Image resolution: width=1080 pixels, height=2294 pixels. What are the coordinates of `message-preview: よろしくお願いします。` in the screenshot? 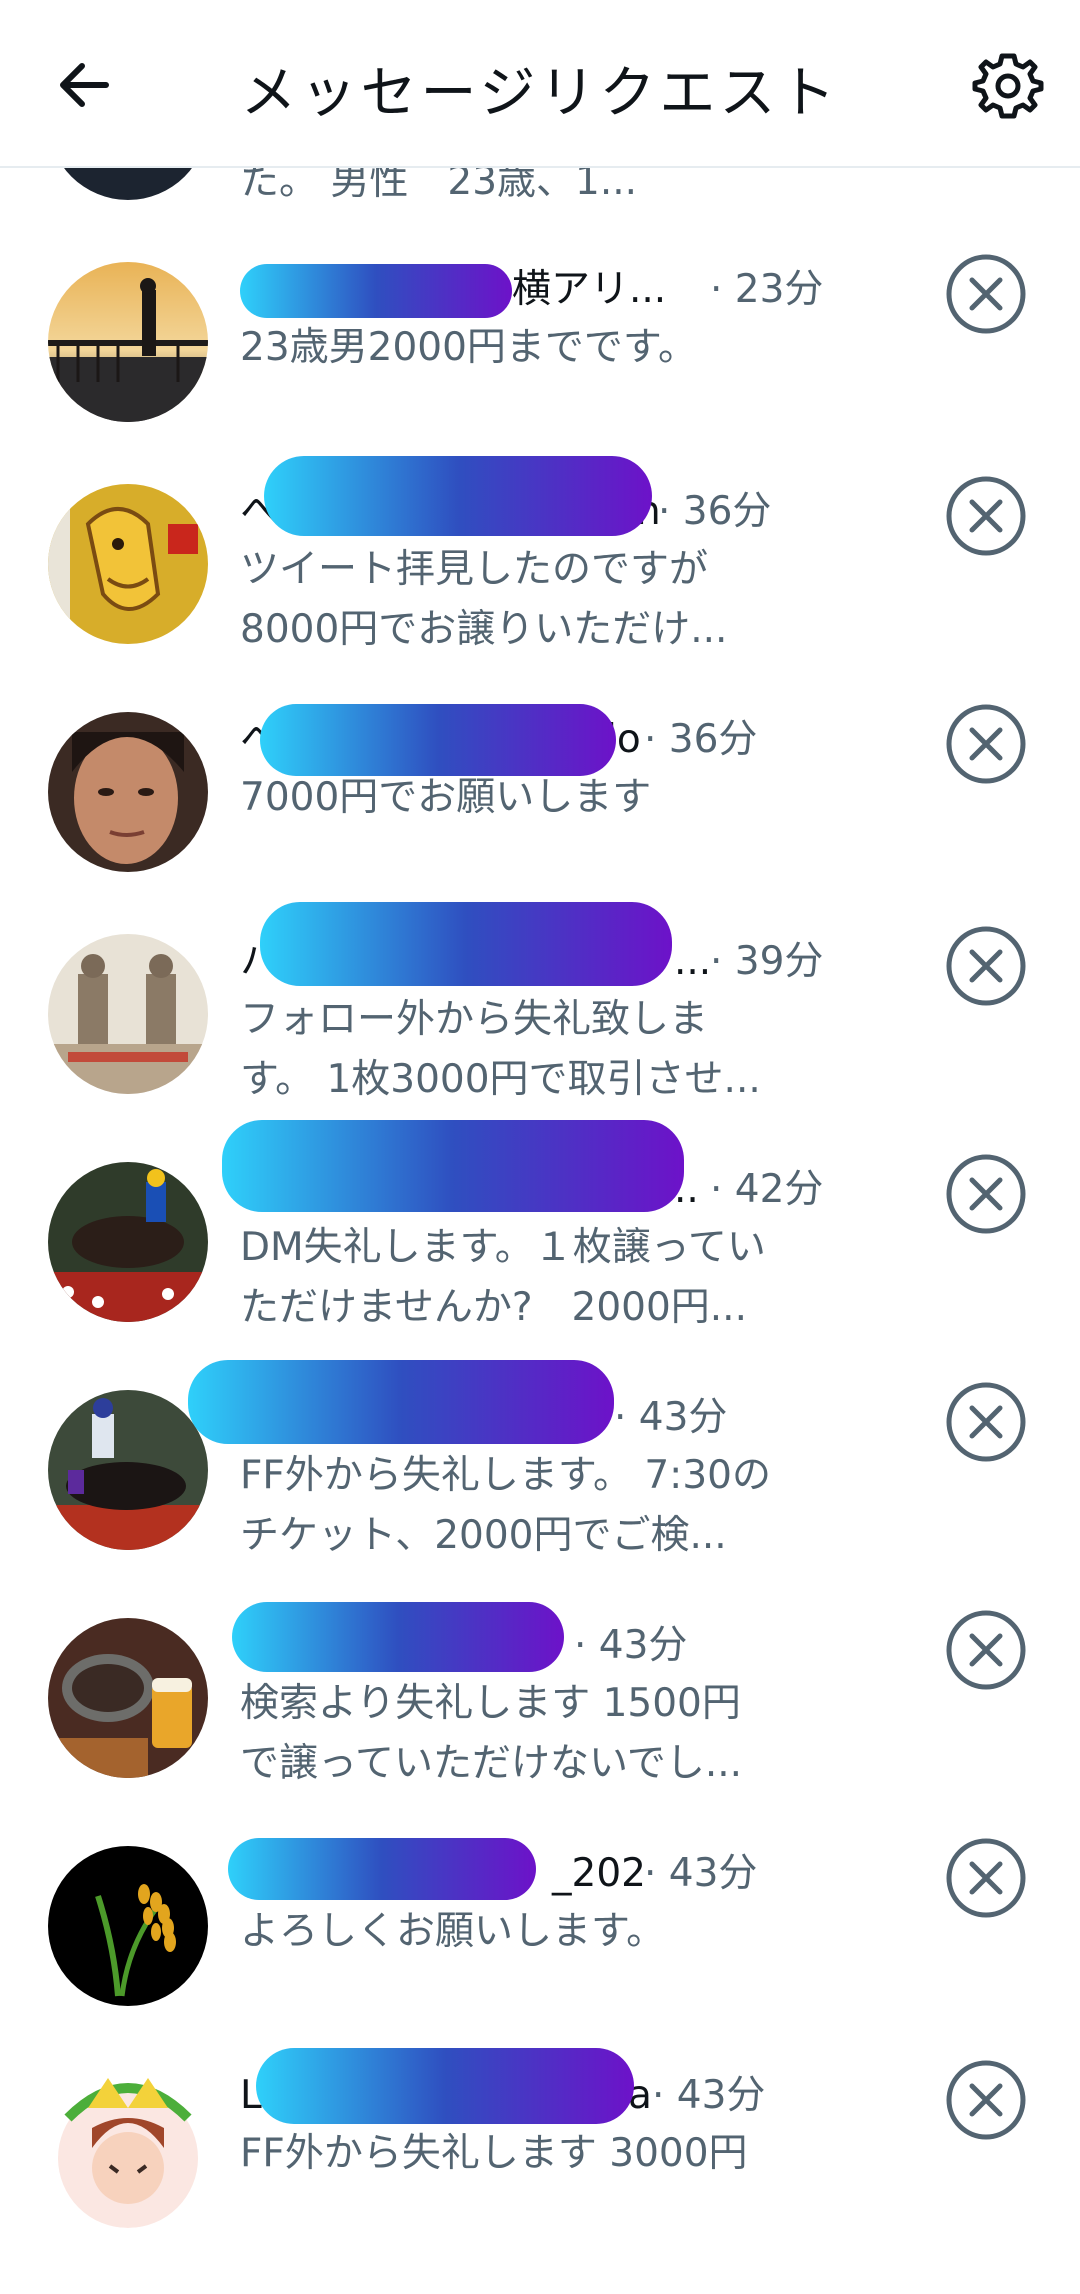 It's located at (453, 1931).